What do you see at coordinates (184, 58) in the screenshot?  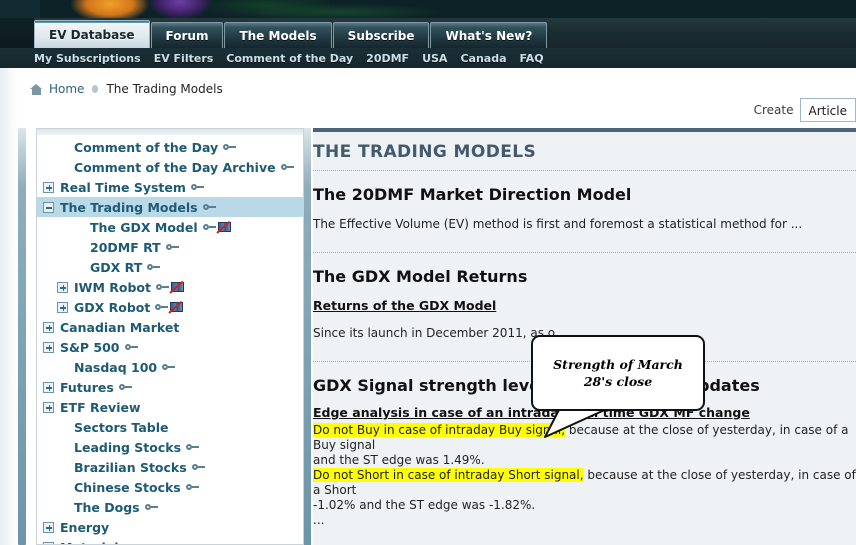 I see `subnav-item-ev-filters: EV Filters` at bounding box center [184, 58].